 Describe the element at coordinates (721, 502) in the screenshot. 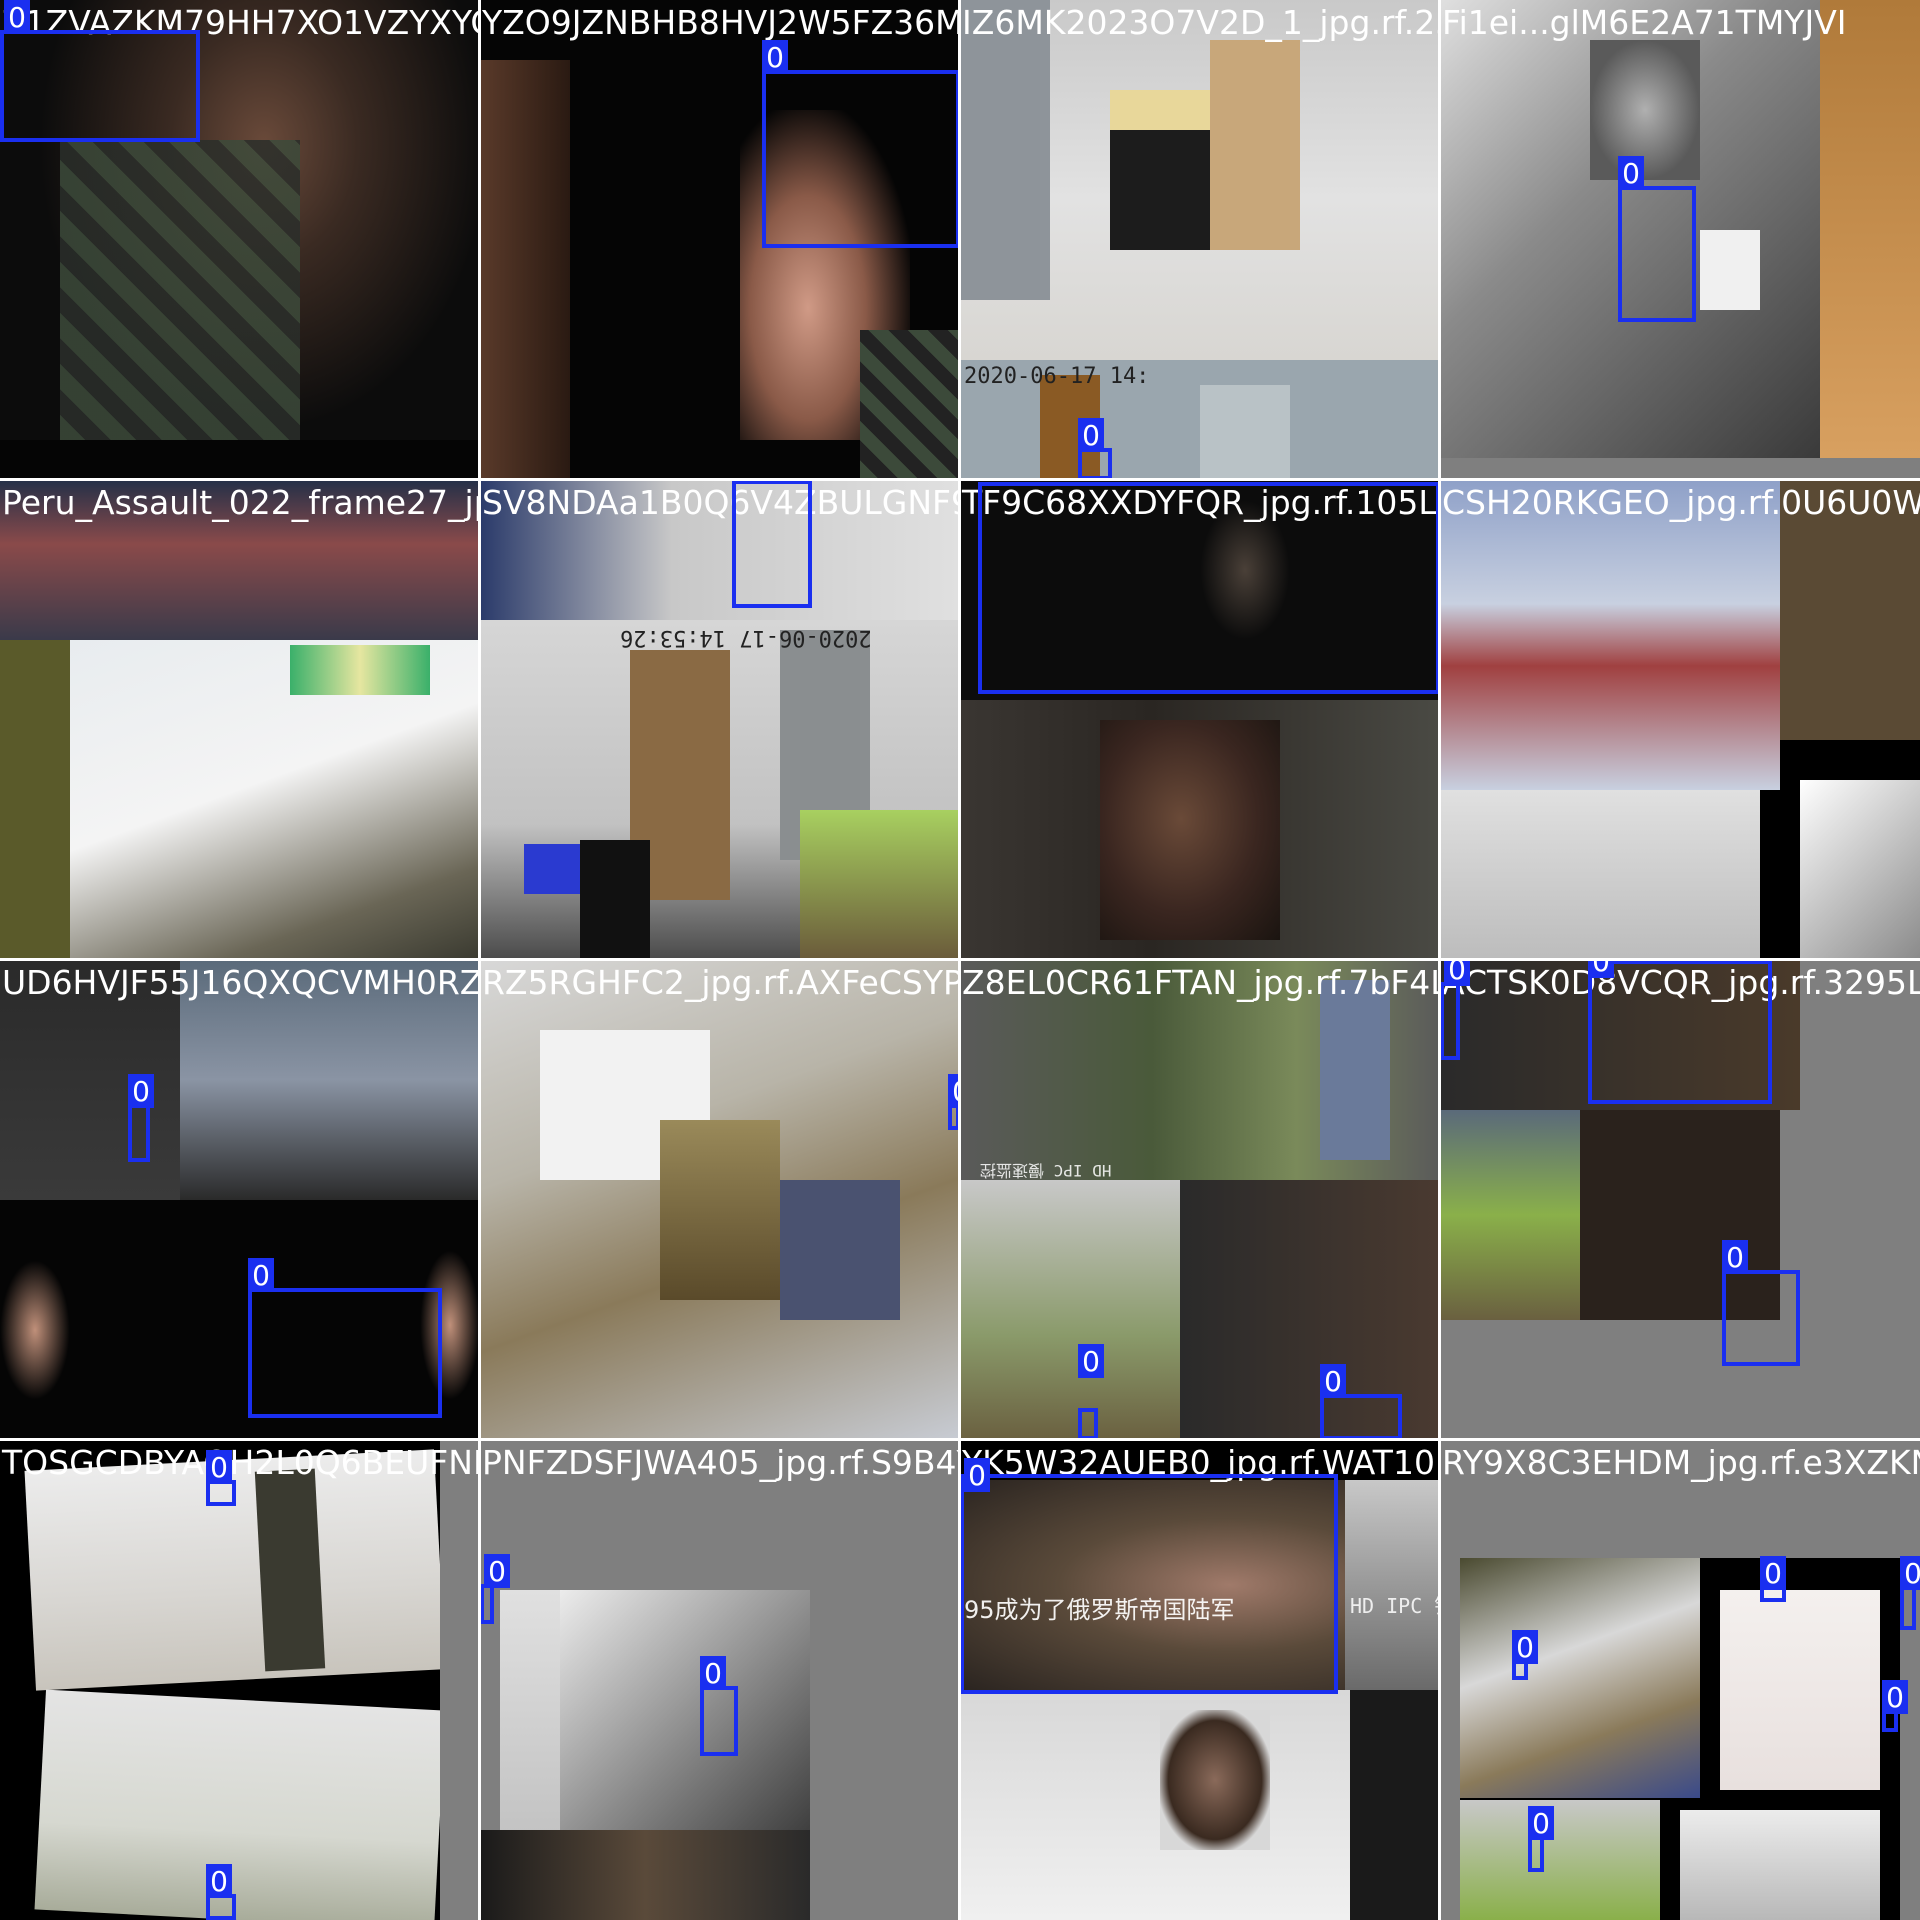

I see `image-filename: SV8NDAa1B0Q6V4ZBULGNF9C68XXDYFQR_jpg` at that location.